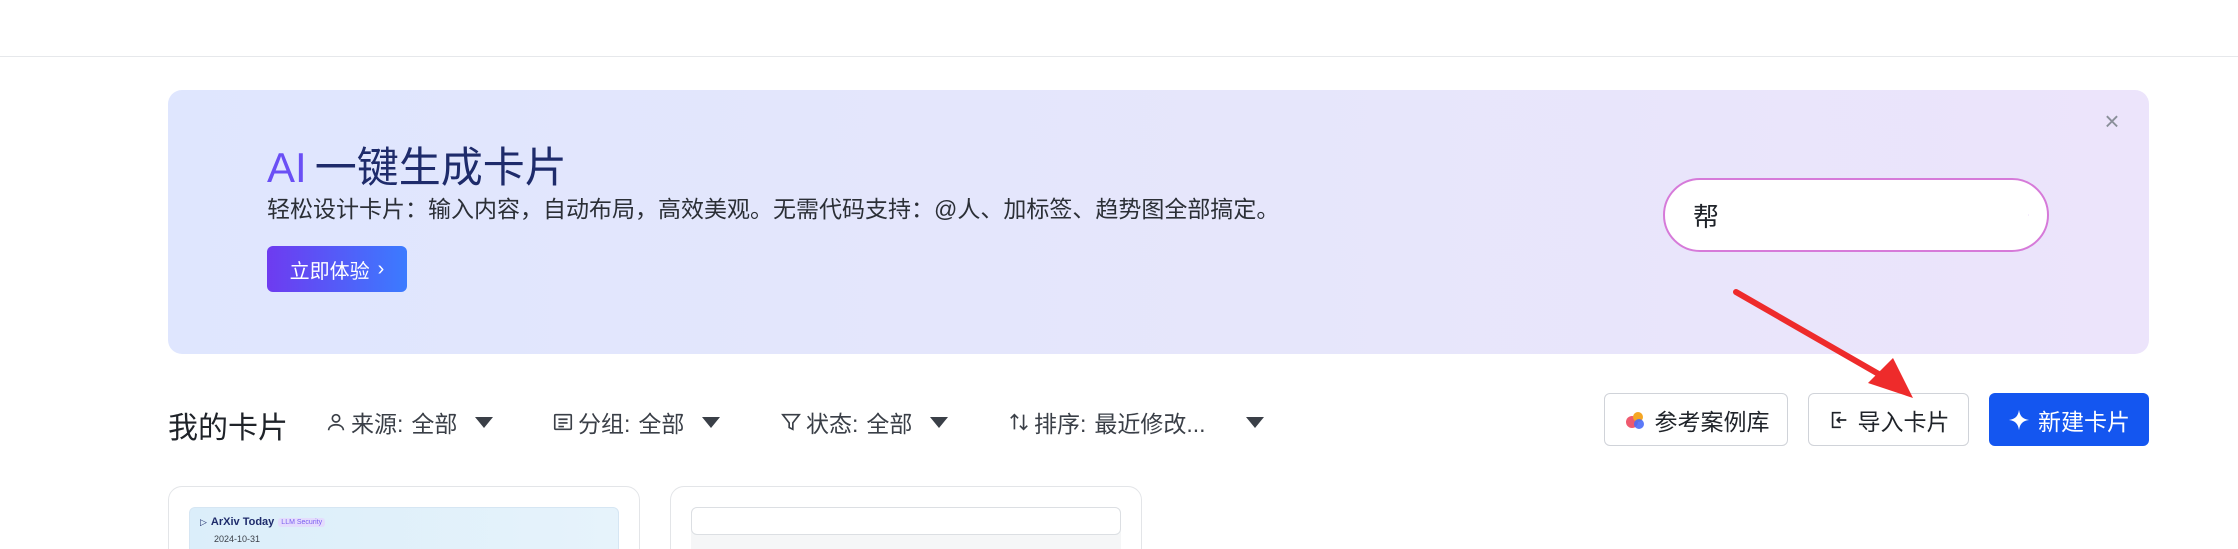 The image size is (2238, 549). I want to click on play-icon: ▷, so click(203, 521).